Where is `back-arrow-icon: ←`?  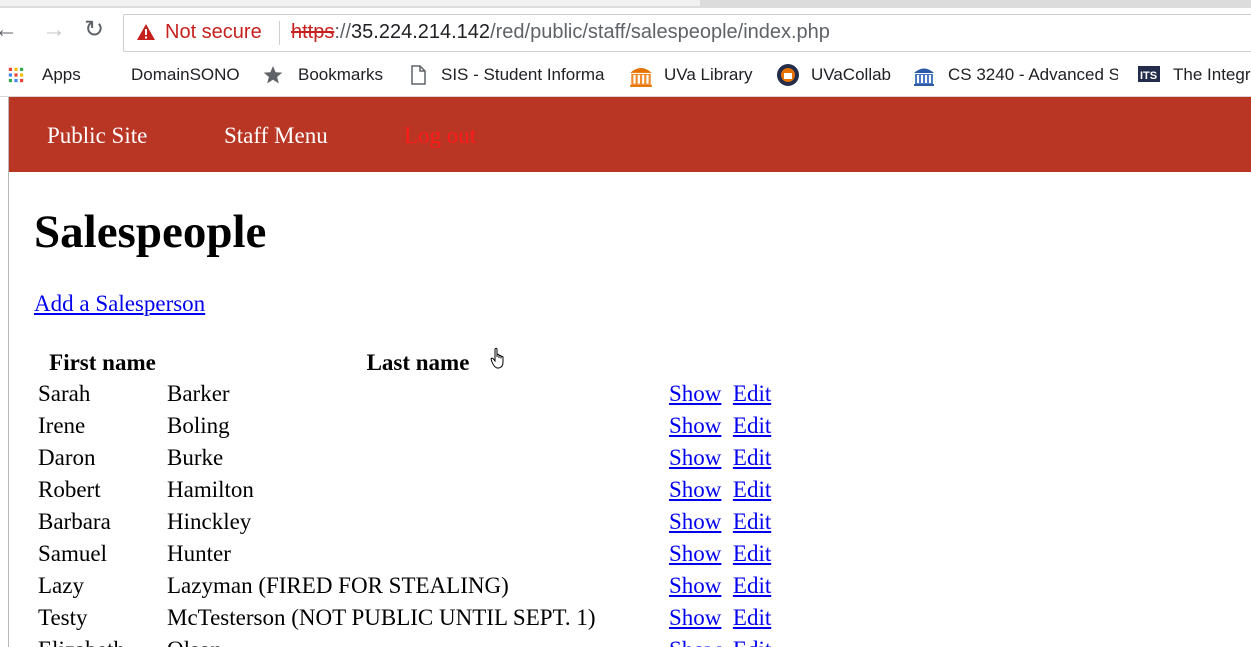 back-arrow-icon: ← is located at coordinates (9, 30).